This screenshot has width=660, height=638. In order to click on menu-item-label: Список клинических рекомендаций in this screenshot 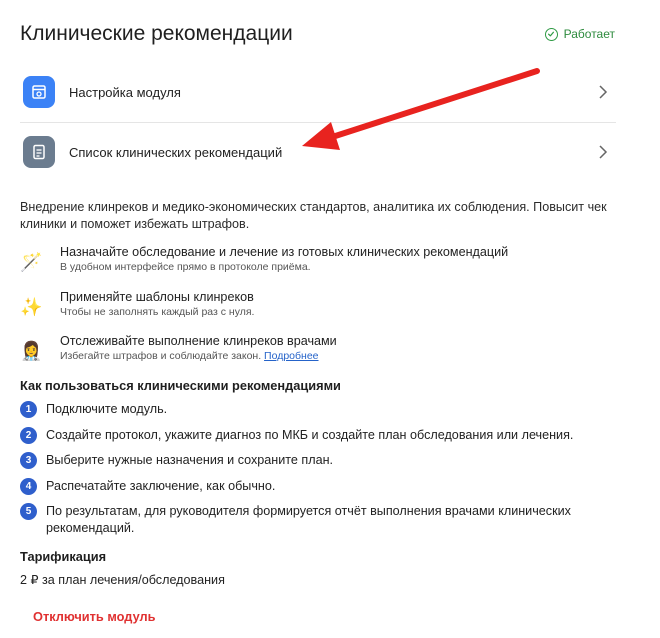, I will do `click(176, 152)`.